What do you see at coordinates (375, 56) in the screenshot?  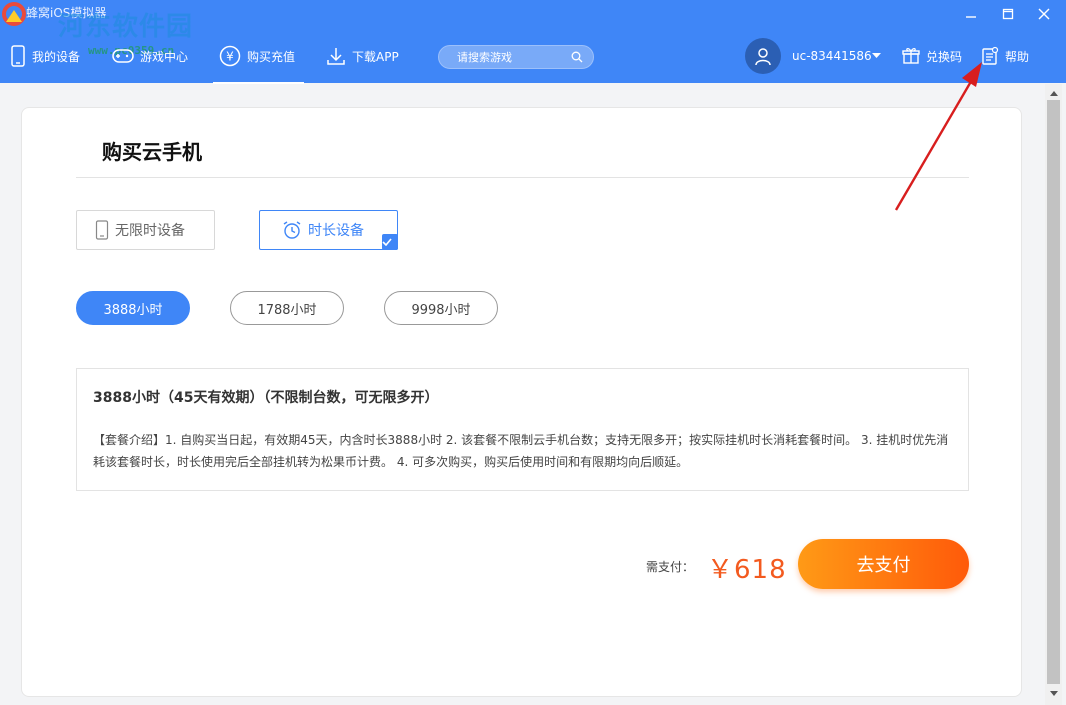 I see `nav-download-app-label: 下载APP` at bounding box center [375, 56].